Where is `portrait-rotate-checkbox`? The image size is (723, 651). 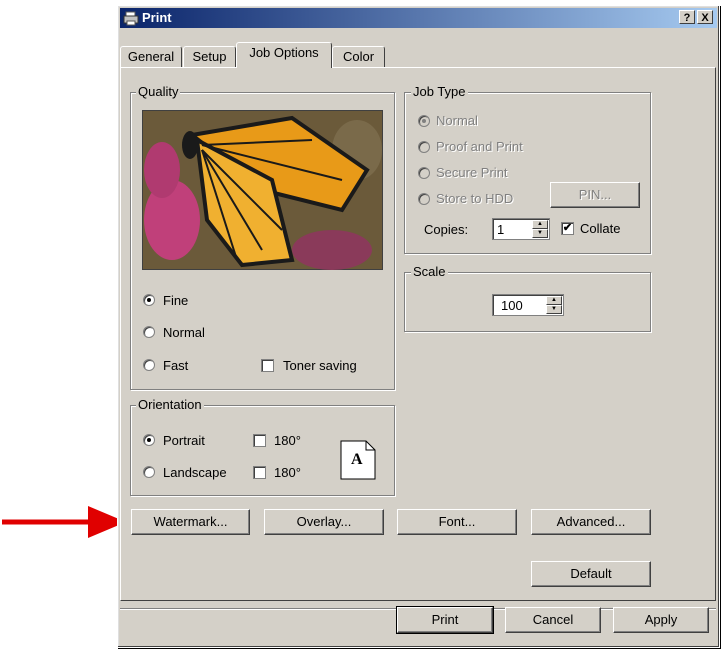
portrait-rotate-checkbox is located at coordinates (259, 440).